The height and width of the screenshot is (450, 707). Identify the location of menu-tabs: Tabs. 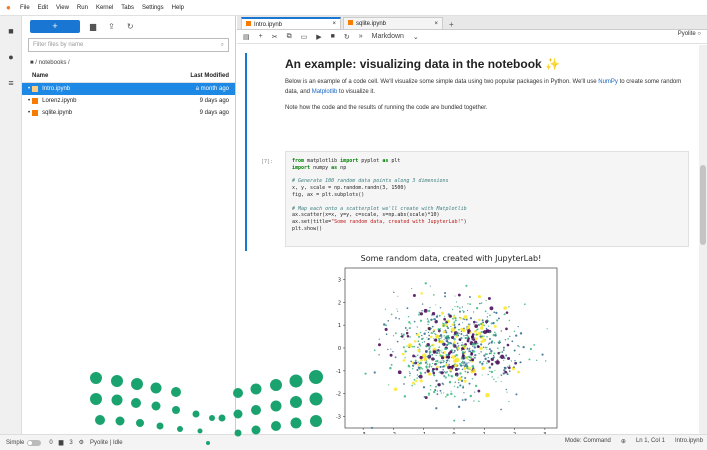
(127, 8).